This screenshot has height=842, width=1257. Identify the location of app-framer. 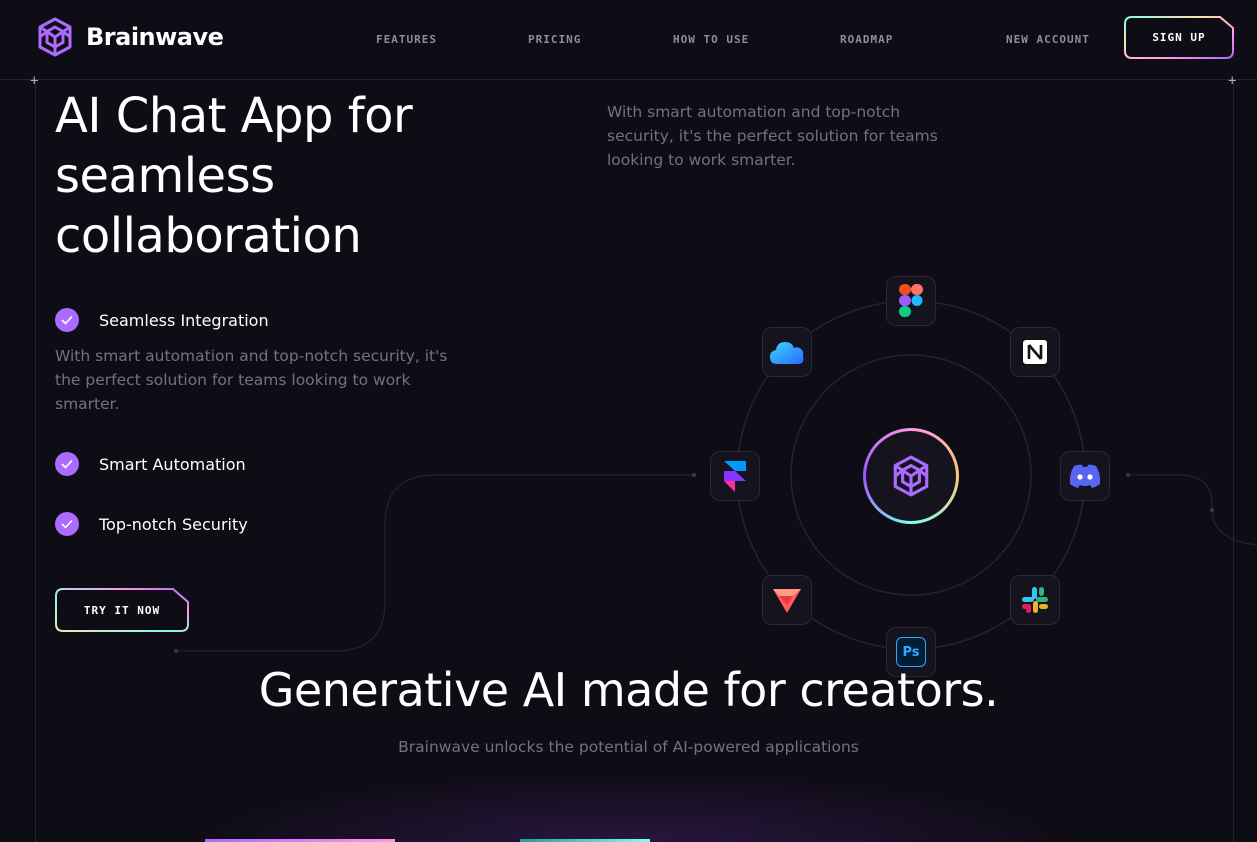
(735, 476).